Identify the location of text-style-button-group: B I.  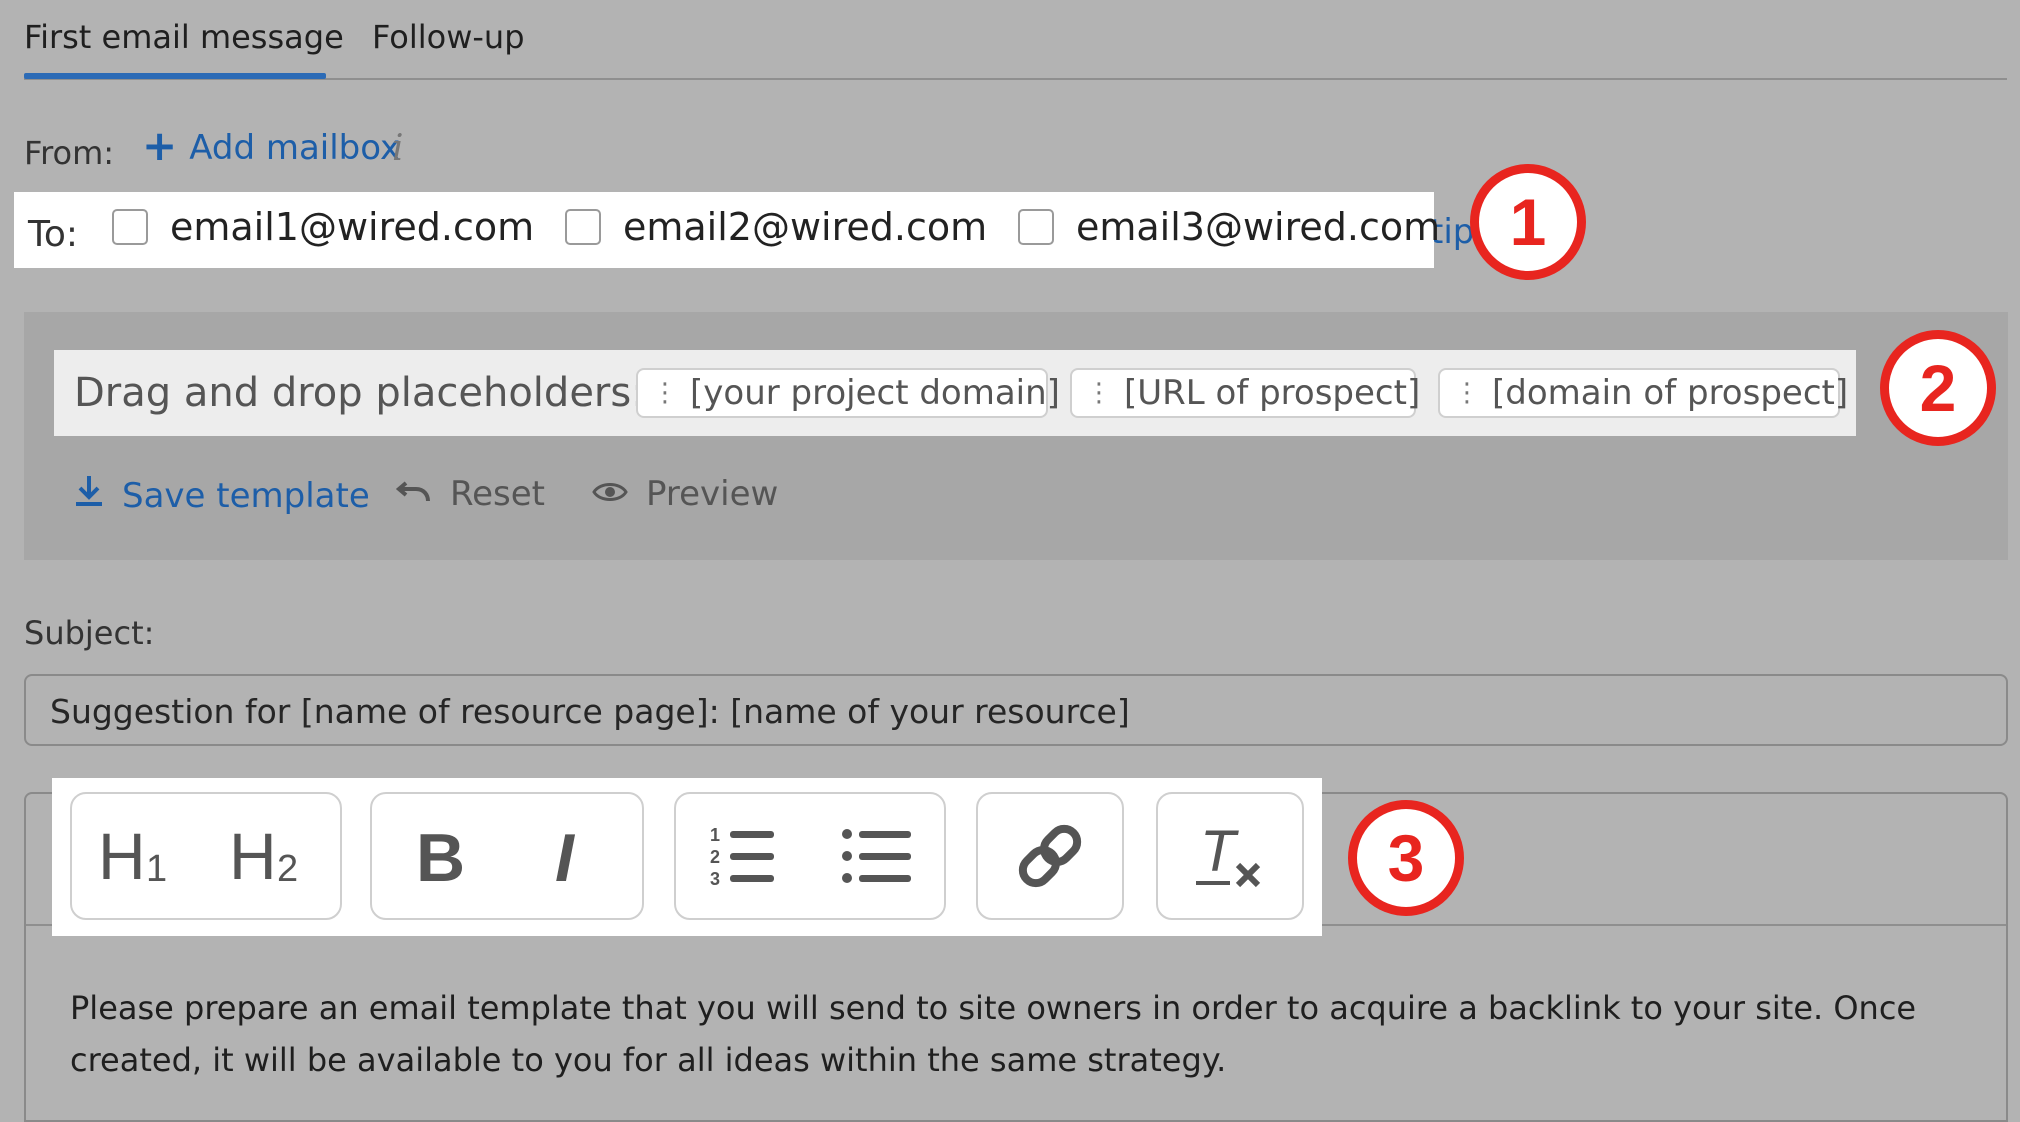
(507, 856).